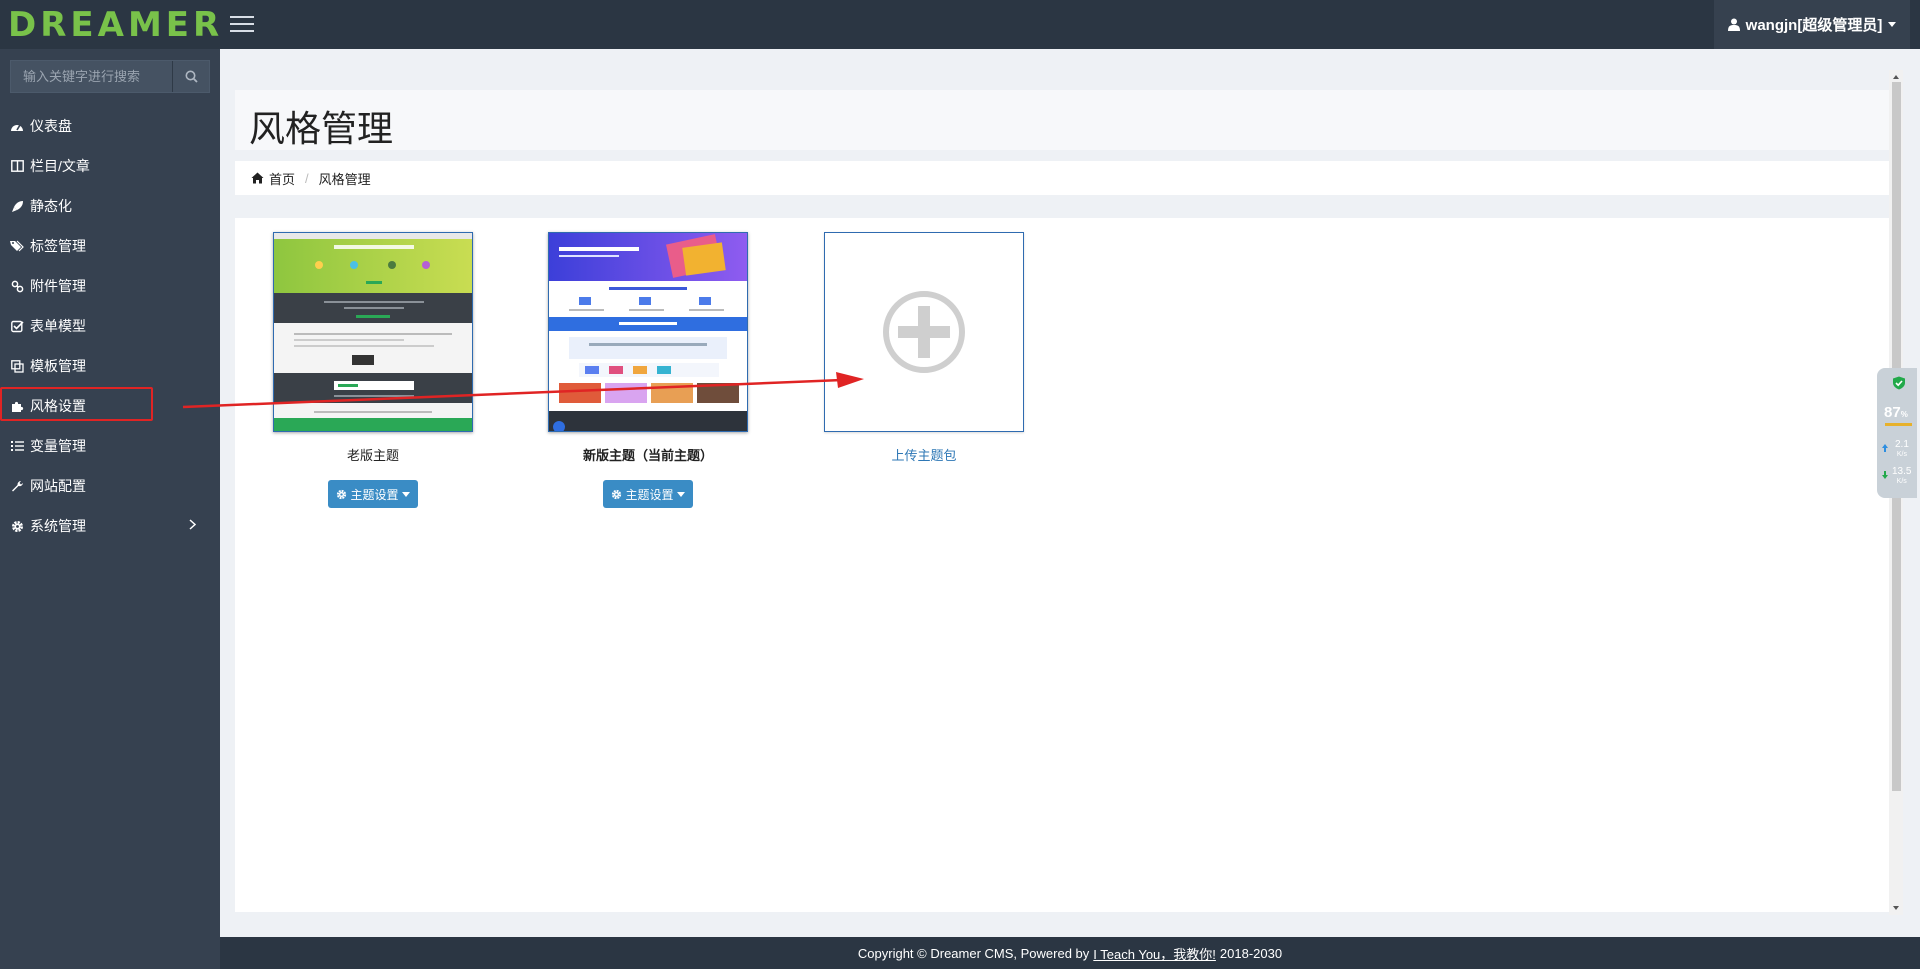 This screenshot has width=1920, height=969. I want to click on upload-theme-link: 上传主题包, so click(924, 454).